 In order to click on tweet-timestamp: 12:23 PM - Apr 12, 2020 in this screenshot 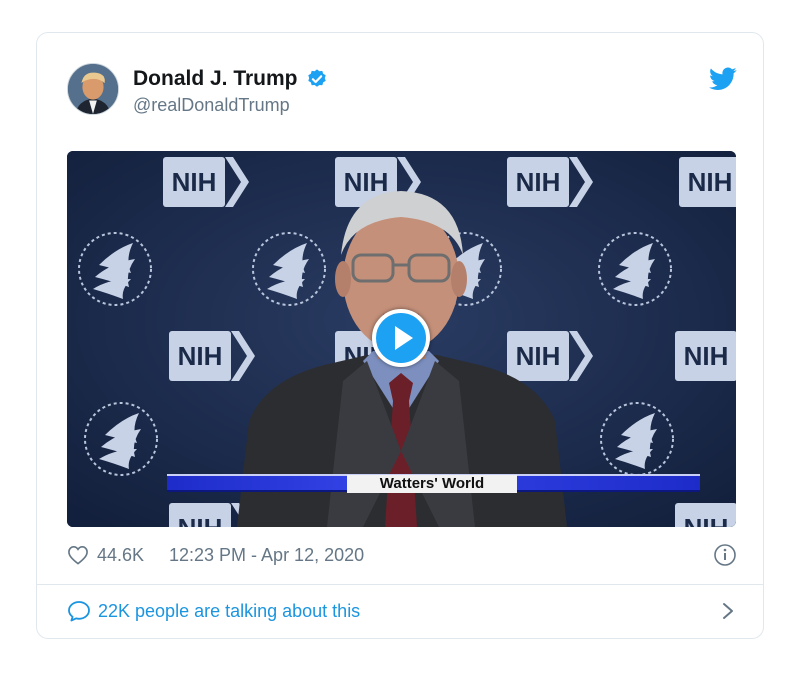, I will do `click(266, 555)`.